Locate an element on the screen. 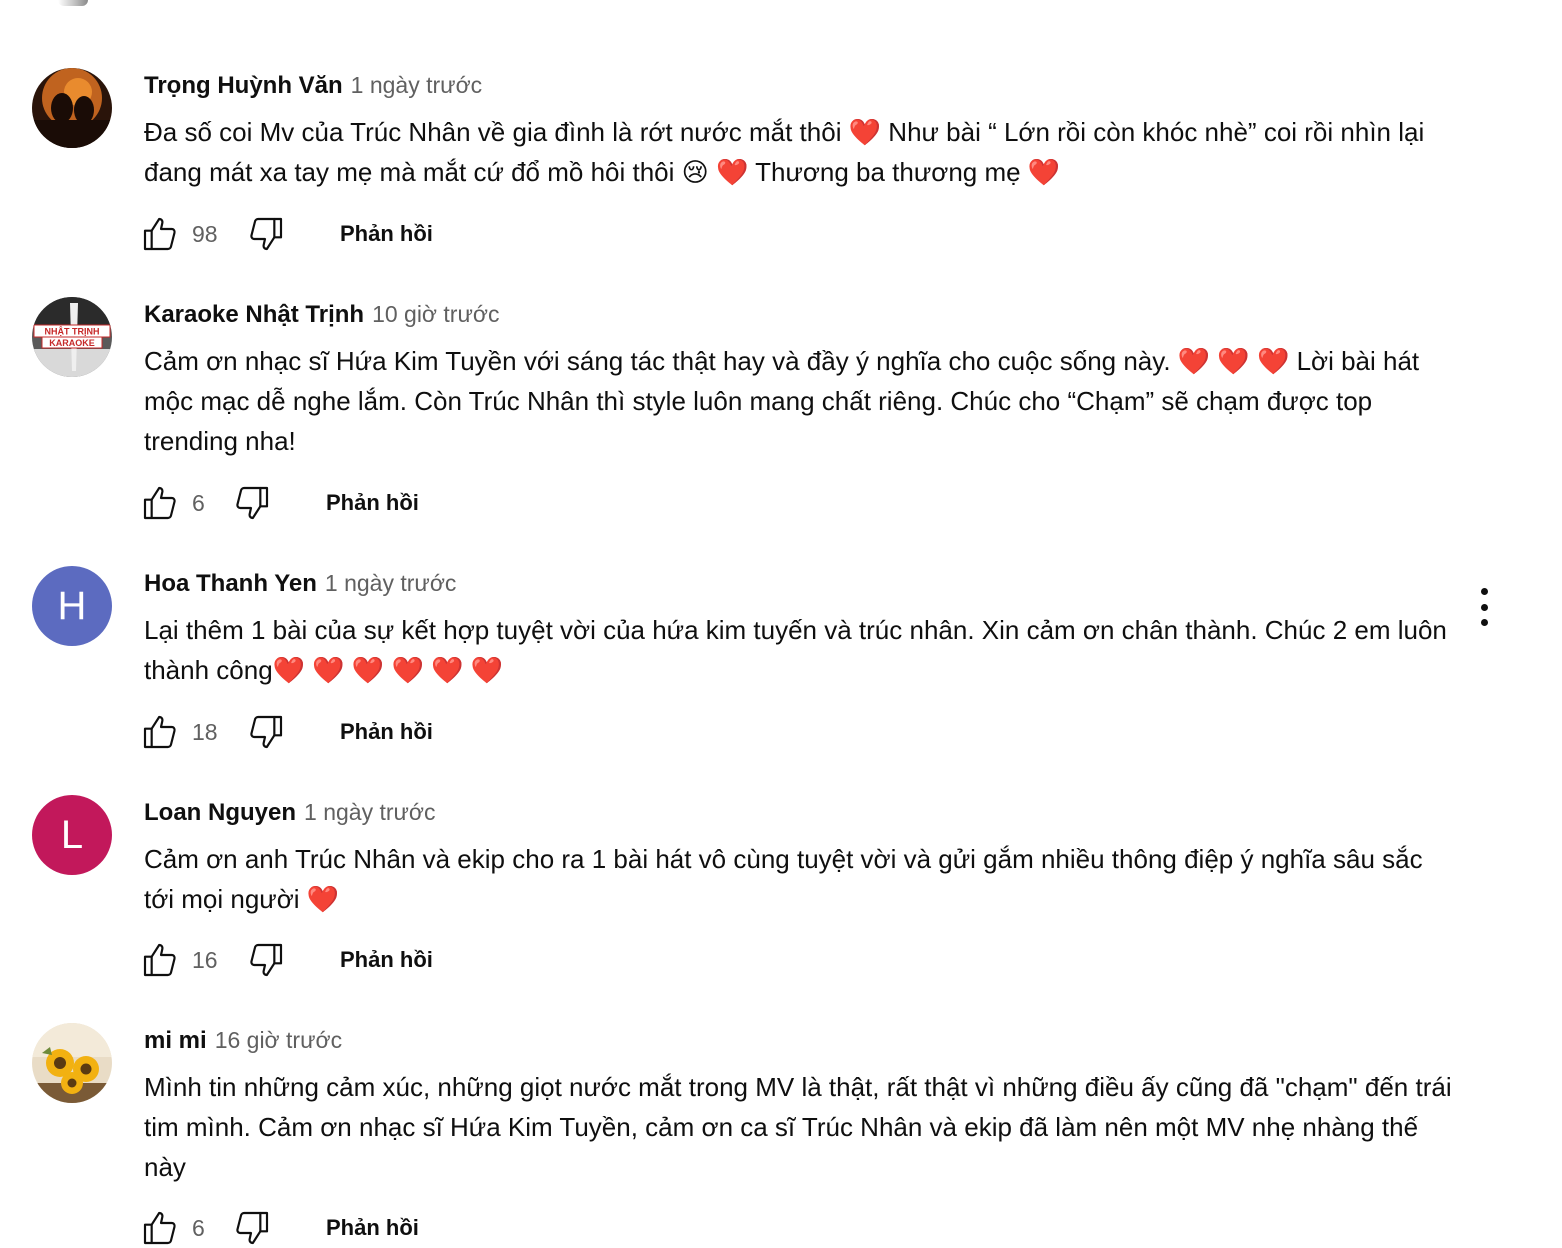 This screenshot has height=1248, width=1562. comment-header: Hoa Thanh Yen 1 ngày trước is located at coordinates (300, 584).